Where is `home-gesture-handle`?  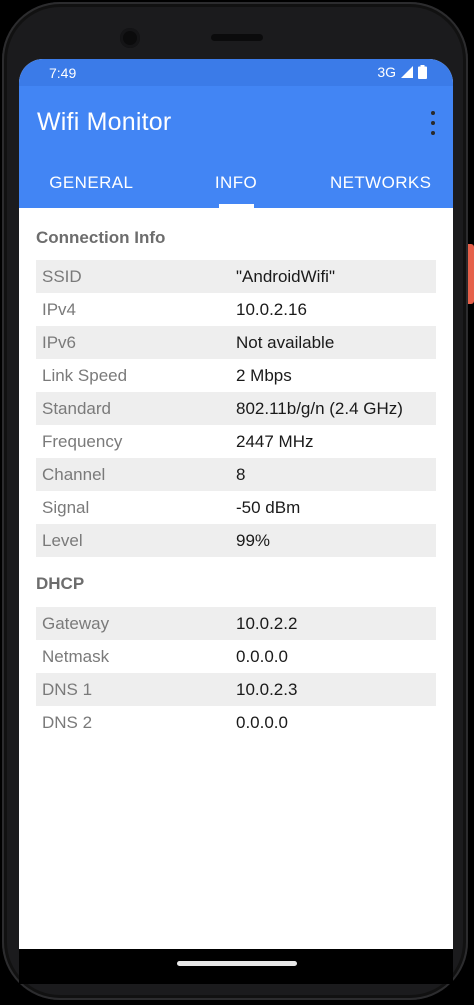 home-gesture-handle is located at coordinates (237, 963).